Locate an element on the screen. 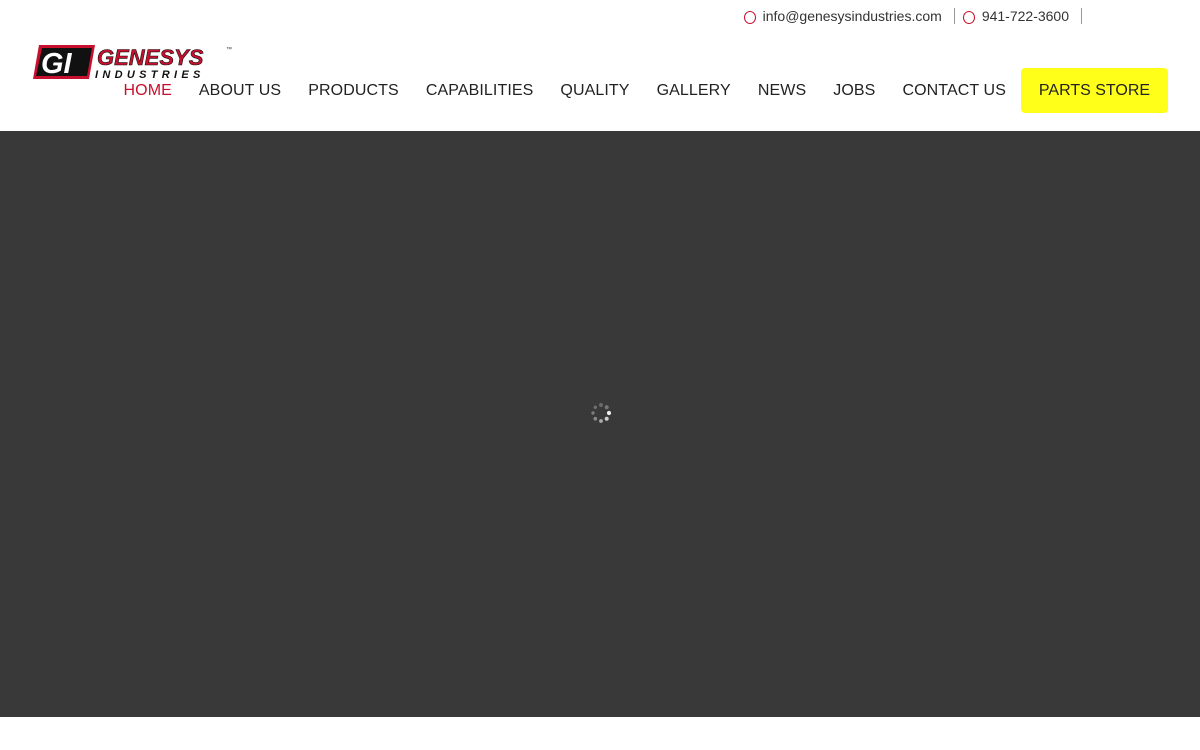 This screenshot has width=1200, height=750. nav-home: HOME is located at coordinates (147, 90).